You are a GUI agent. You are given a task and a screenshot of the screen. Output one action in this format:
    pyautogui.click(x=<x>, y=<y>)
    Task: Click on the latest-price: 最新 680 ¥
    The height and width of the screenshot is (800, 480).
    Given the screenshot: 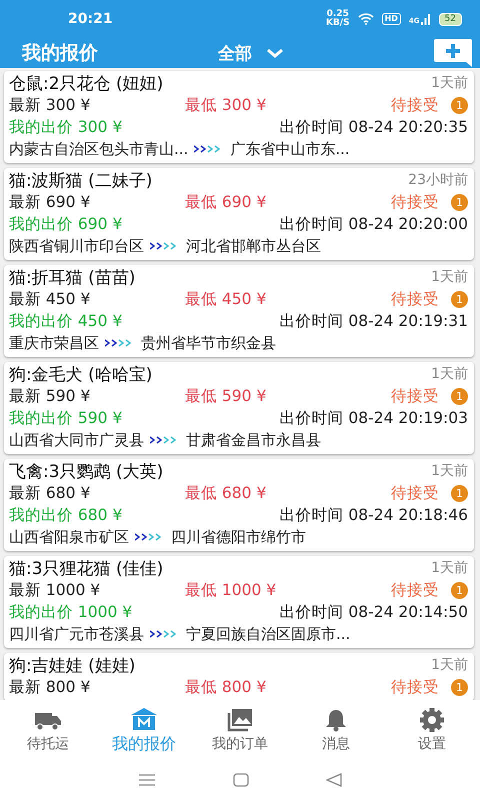 What is the action you would take?
    pyautogui.click(x=50, y=493)
    